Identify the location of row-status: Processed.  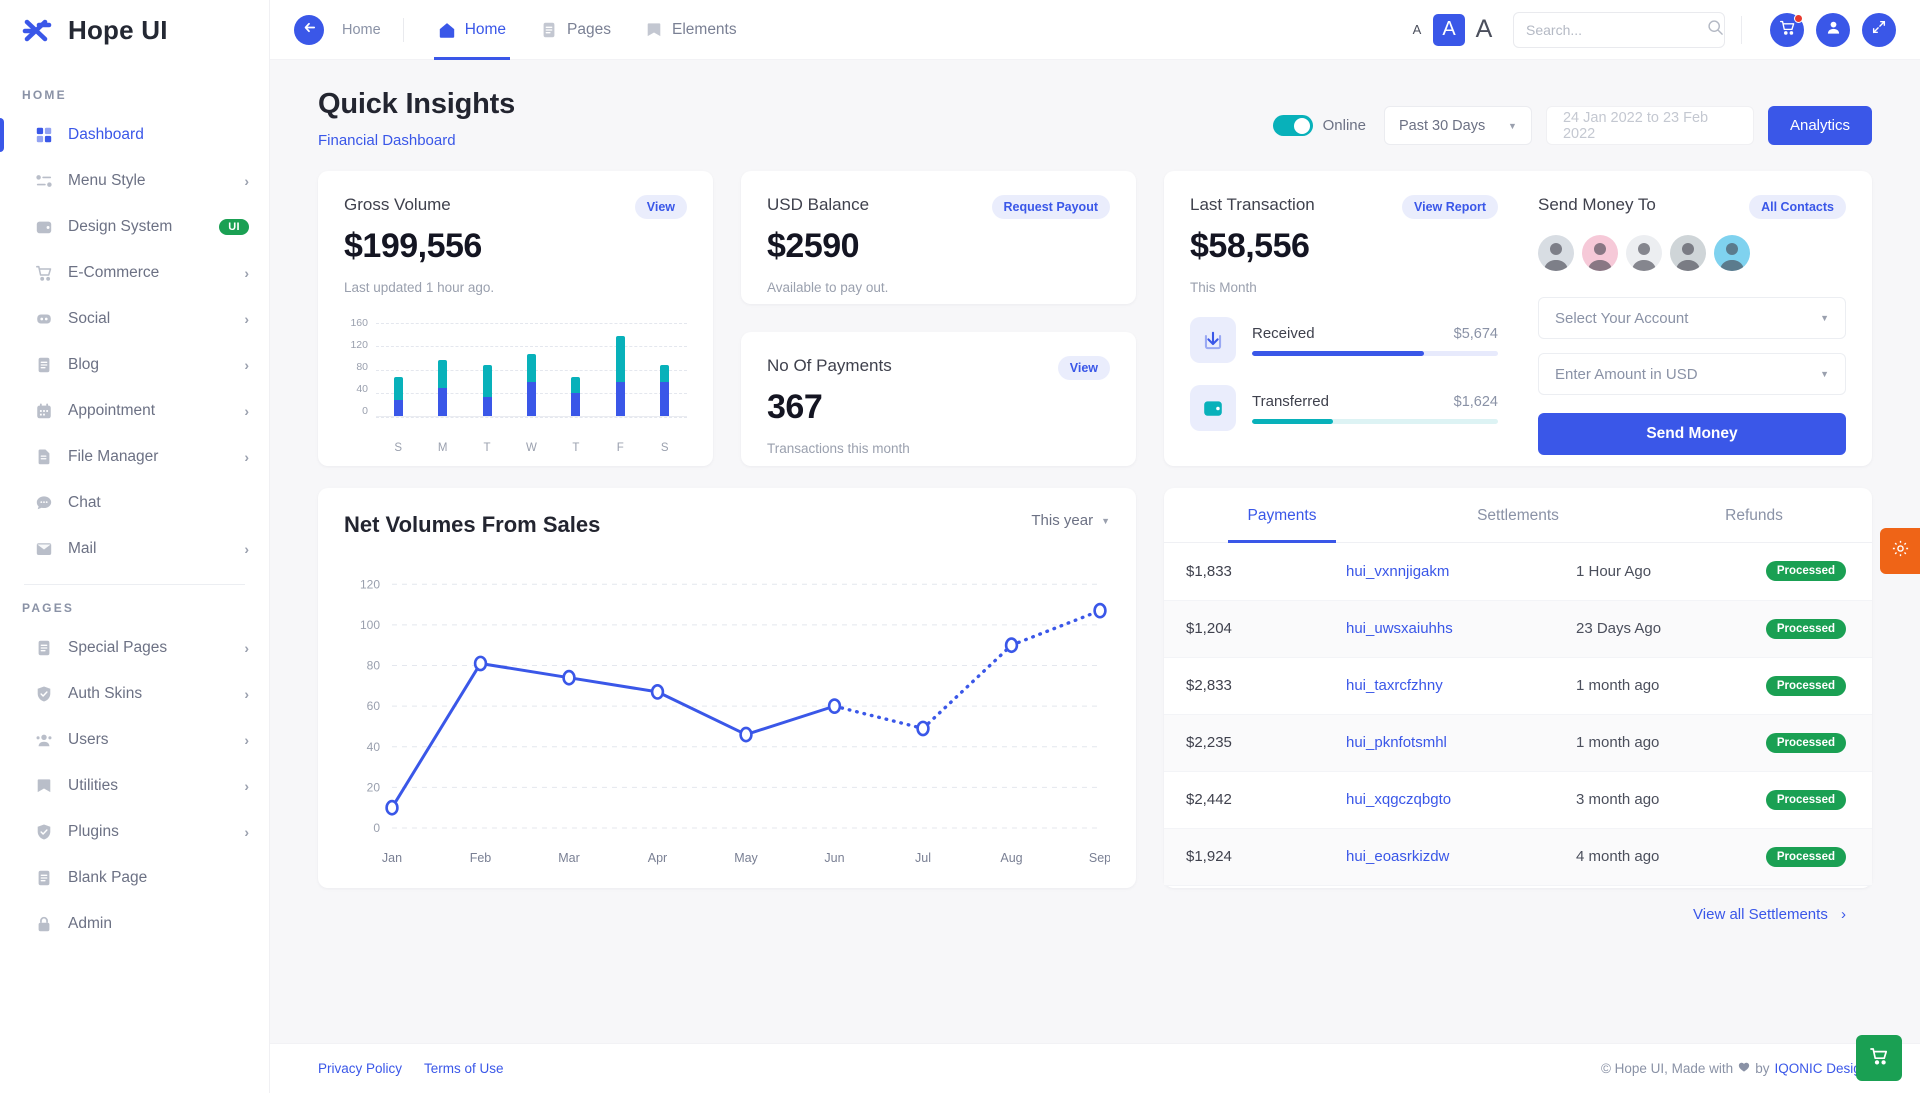
(1785, 629).